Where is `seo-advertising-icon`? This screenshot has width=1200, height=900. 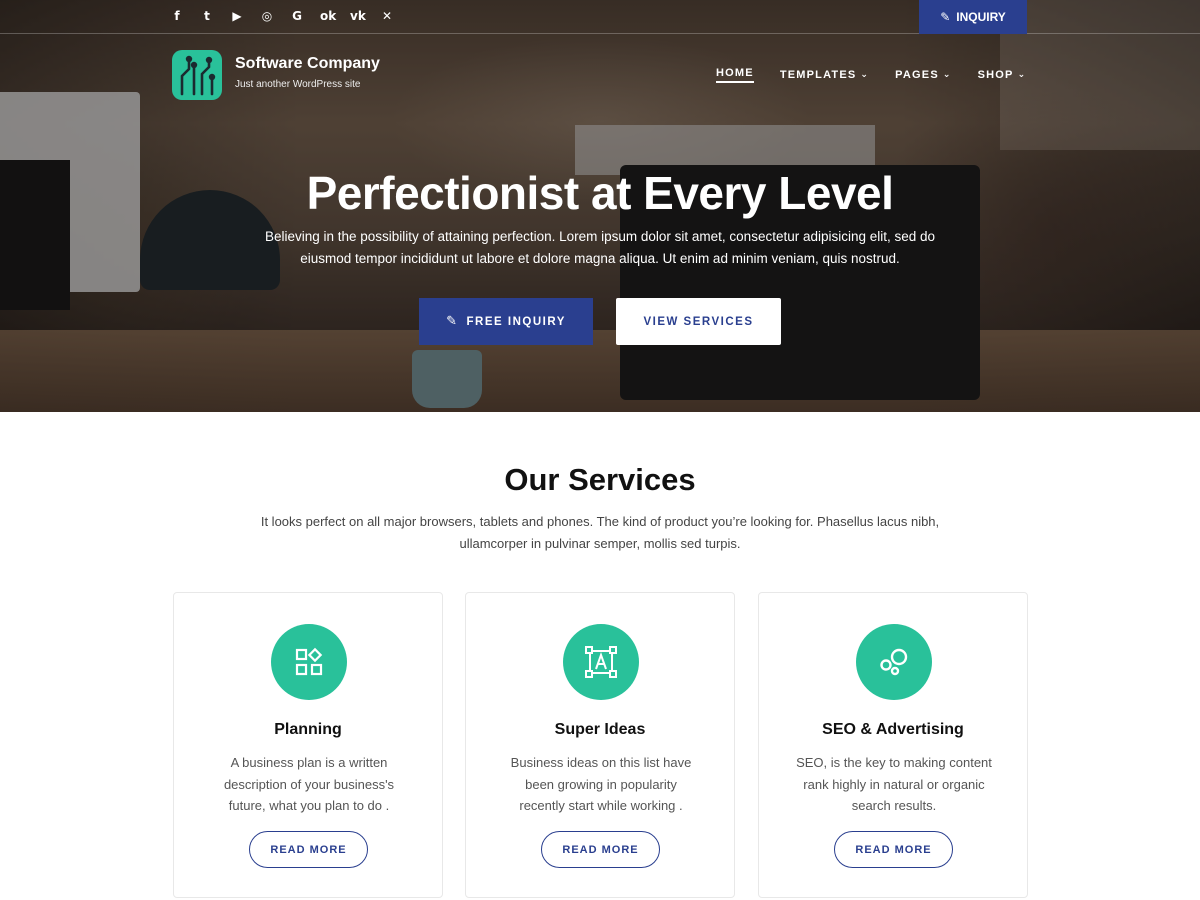
seo-advertising-icon is located at coordinates (894, 662).